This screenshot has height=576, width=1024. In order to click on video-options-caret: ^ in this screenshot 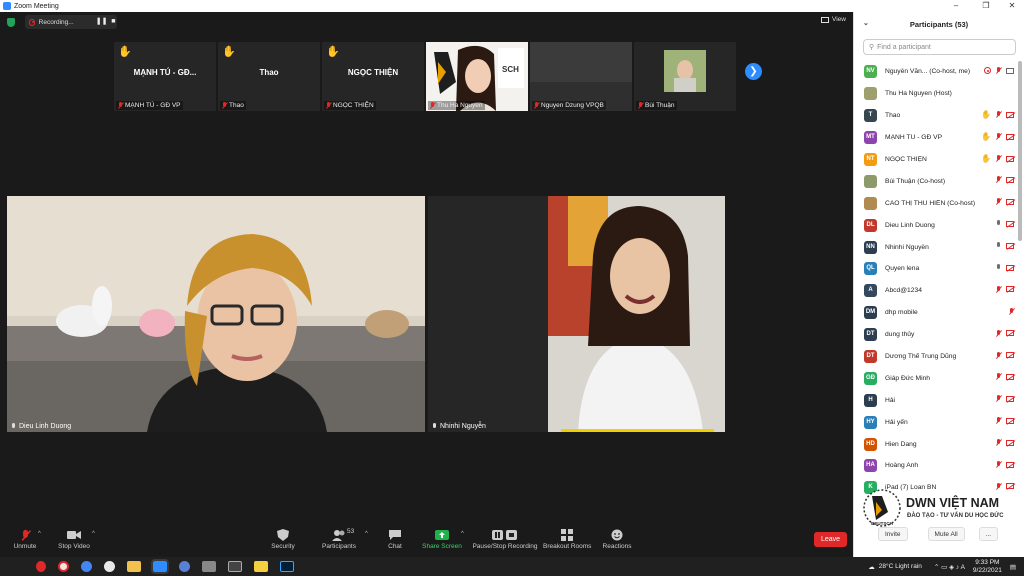, I will do `click(93, 534)`.